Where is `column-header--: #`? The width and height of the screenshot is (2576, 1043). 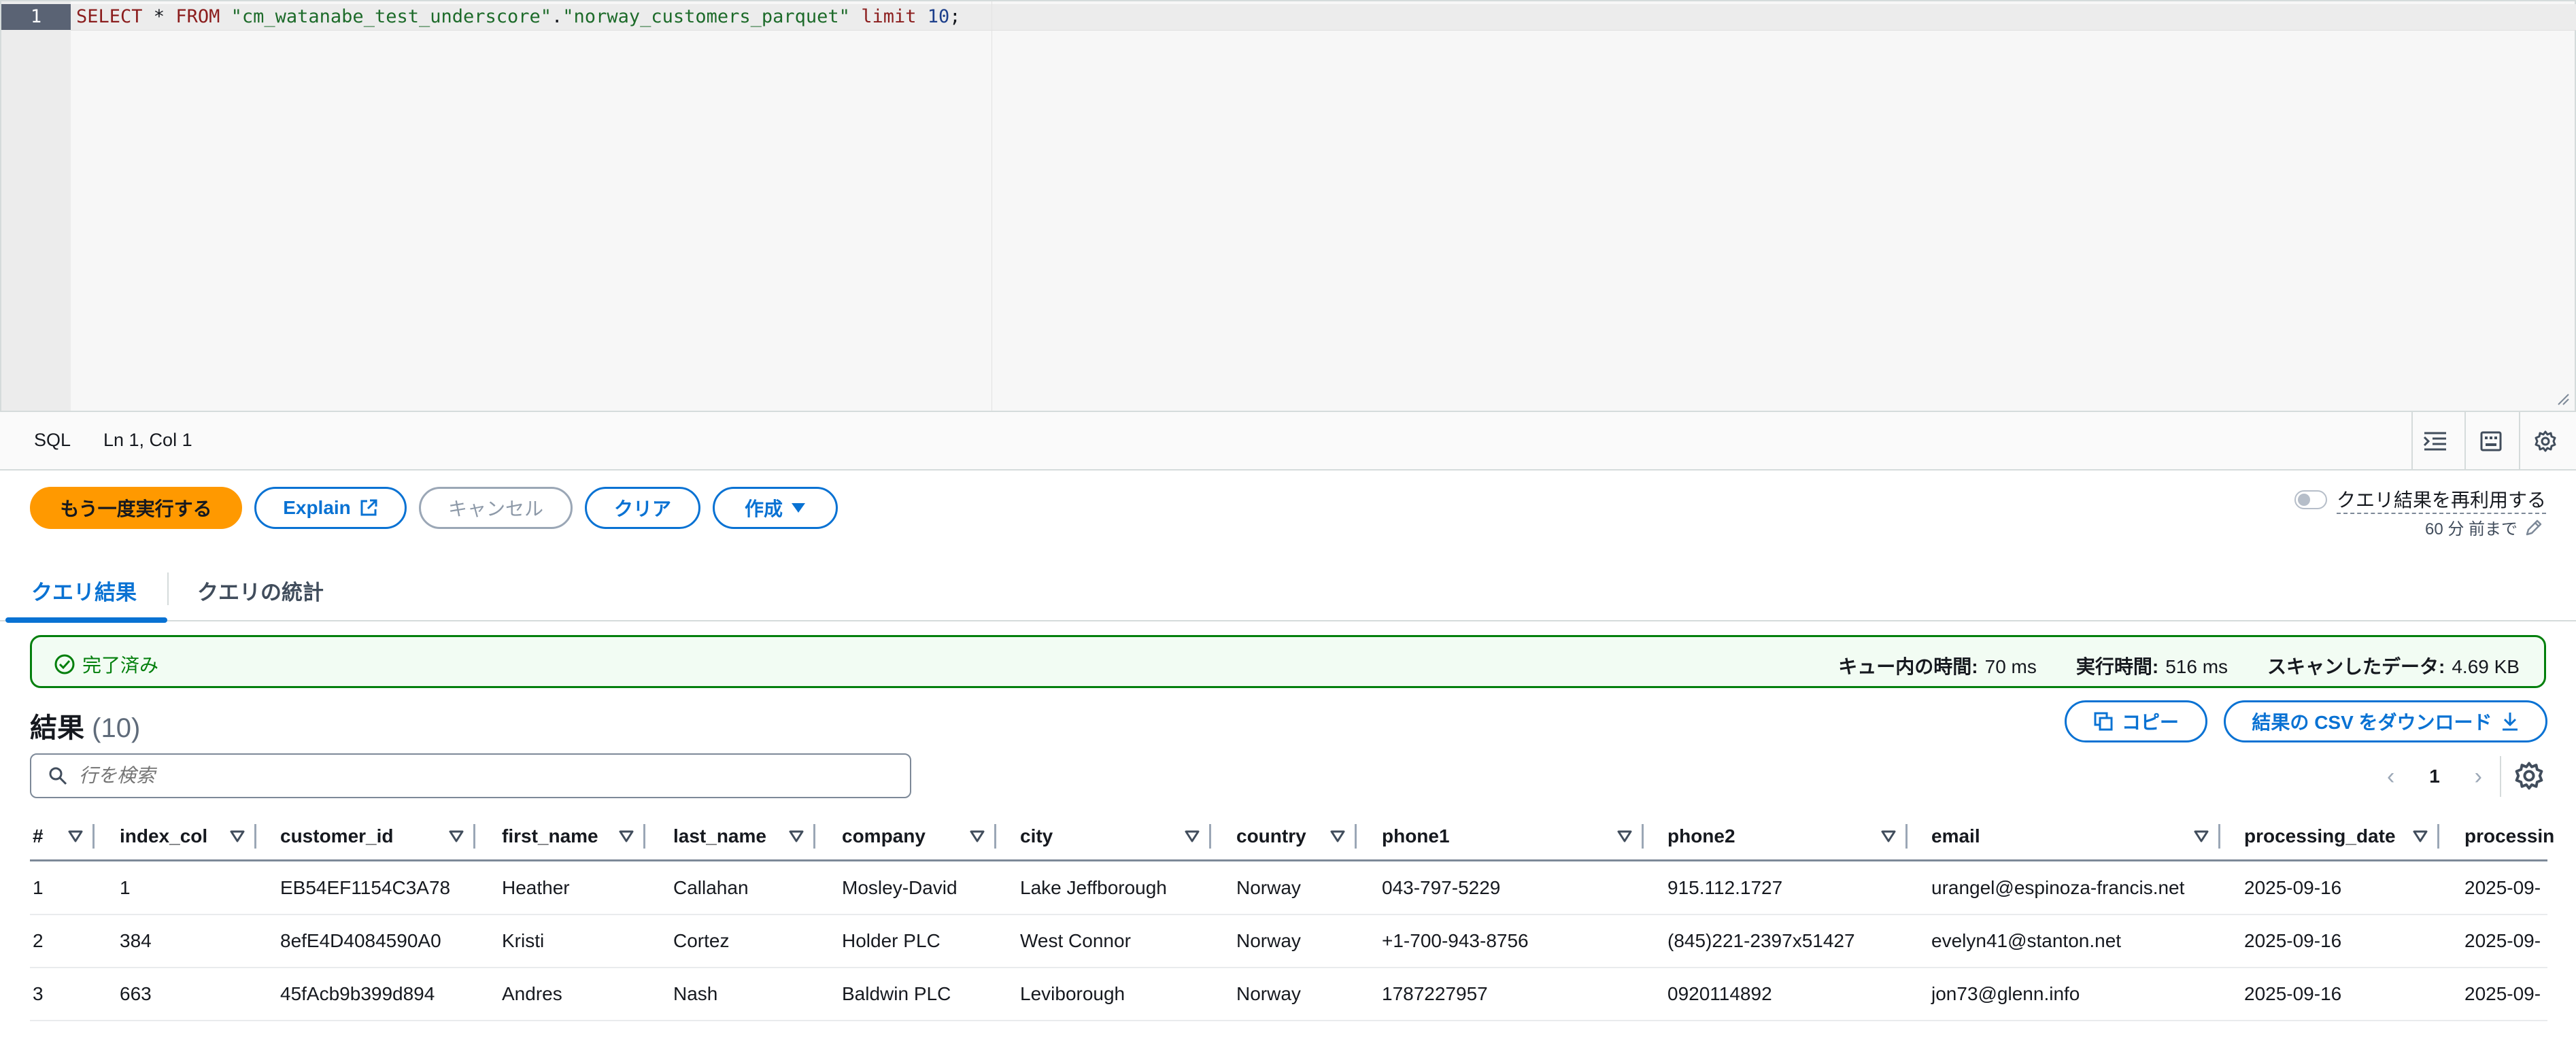
column-header--: # is located at coordinates (38, 836).